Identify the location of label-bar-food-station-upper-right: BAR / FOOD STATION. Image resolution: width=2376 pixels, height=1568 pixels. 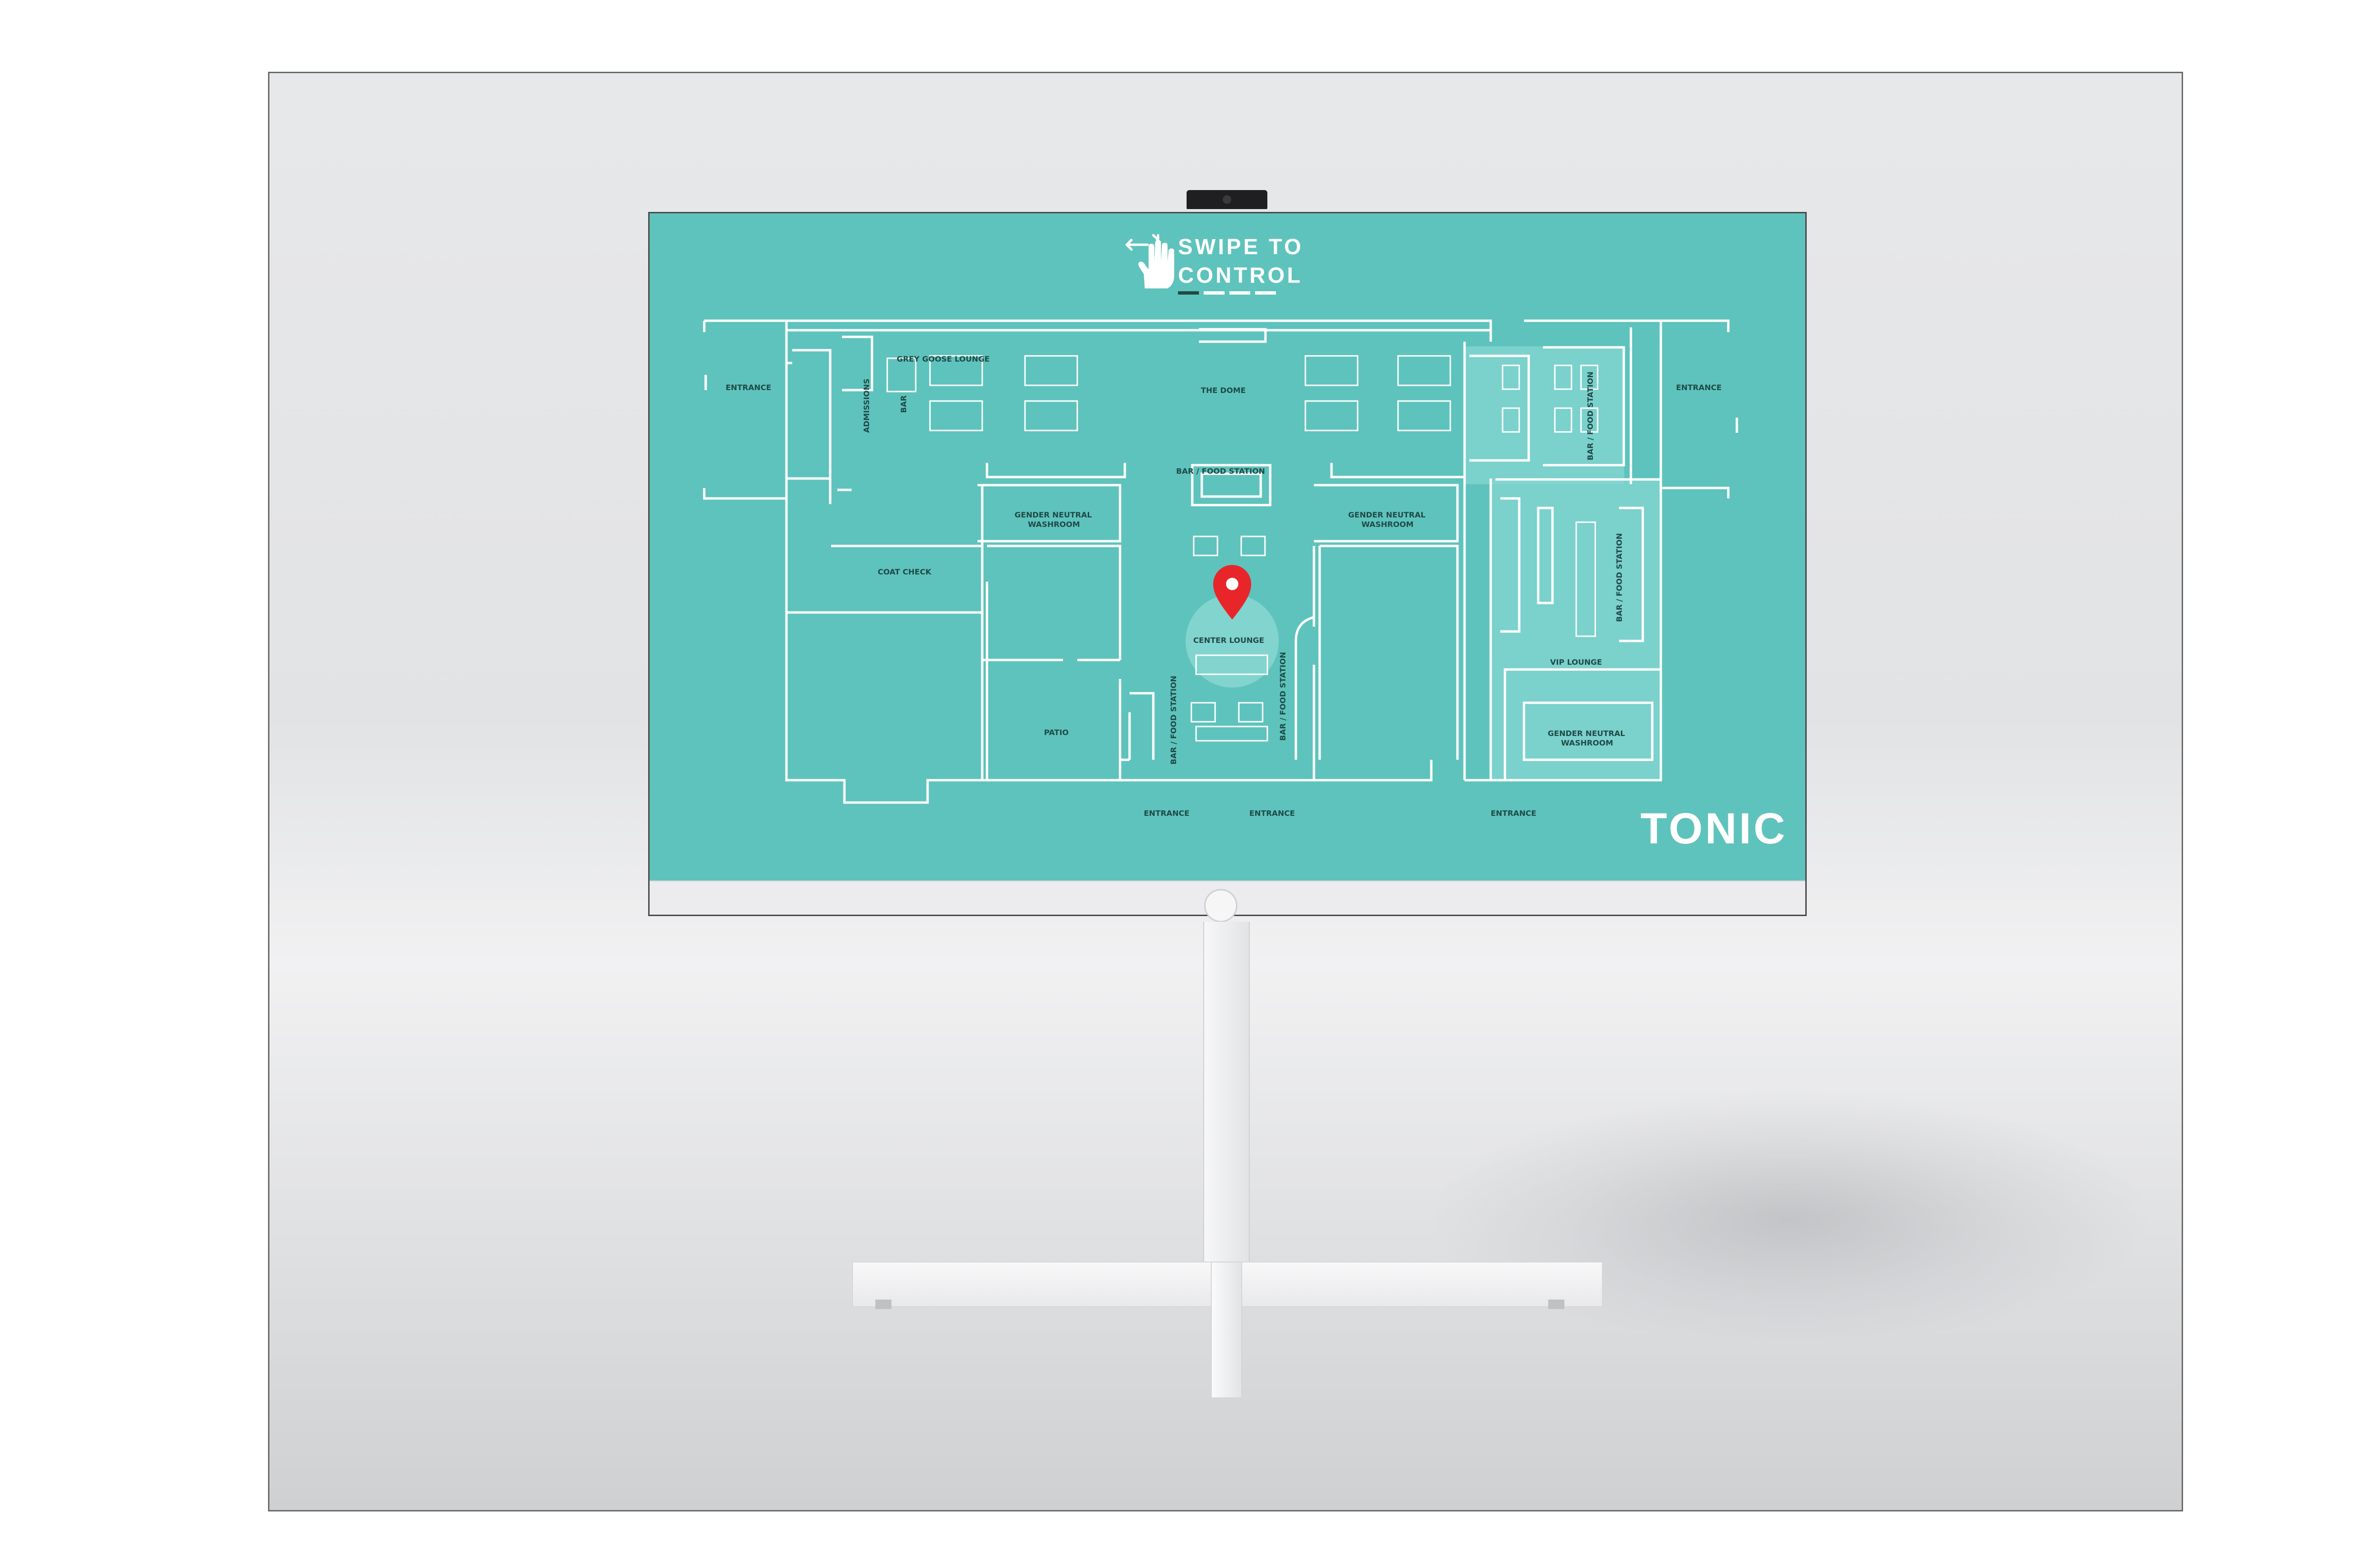
(1590, 416).